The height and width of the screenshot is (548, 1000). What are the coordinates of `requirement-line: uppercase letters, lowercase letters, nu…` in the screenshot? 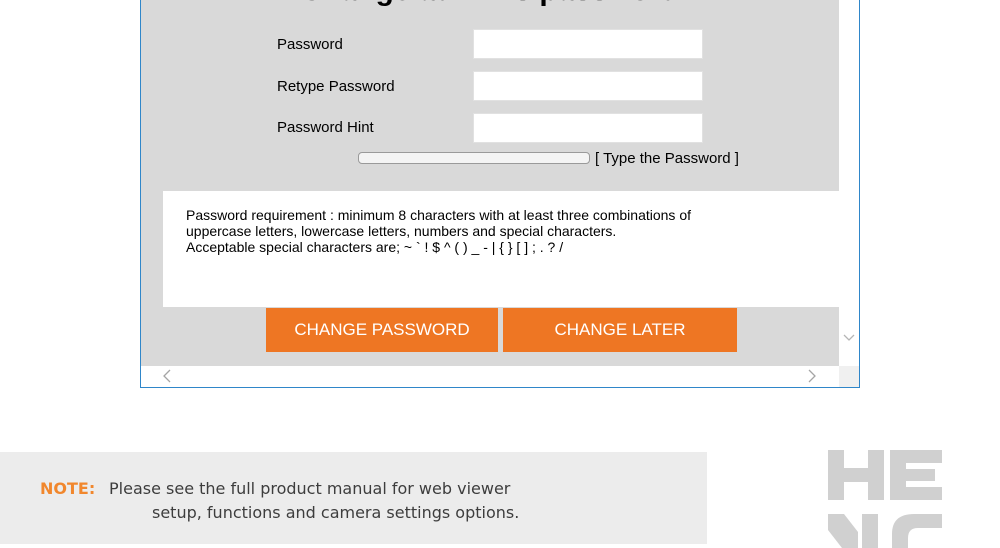 It's located at (401, 231).